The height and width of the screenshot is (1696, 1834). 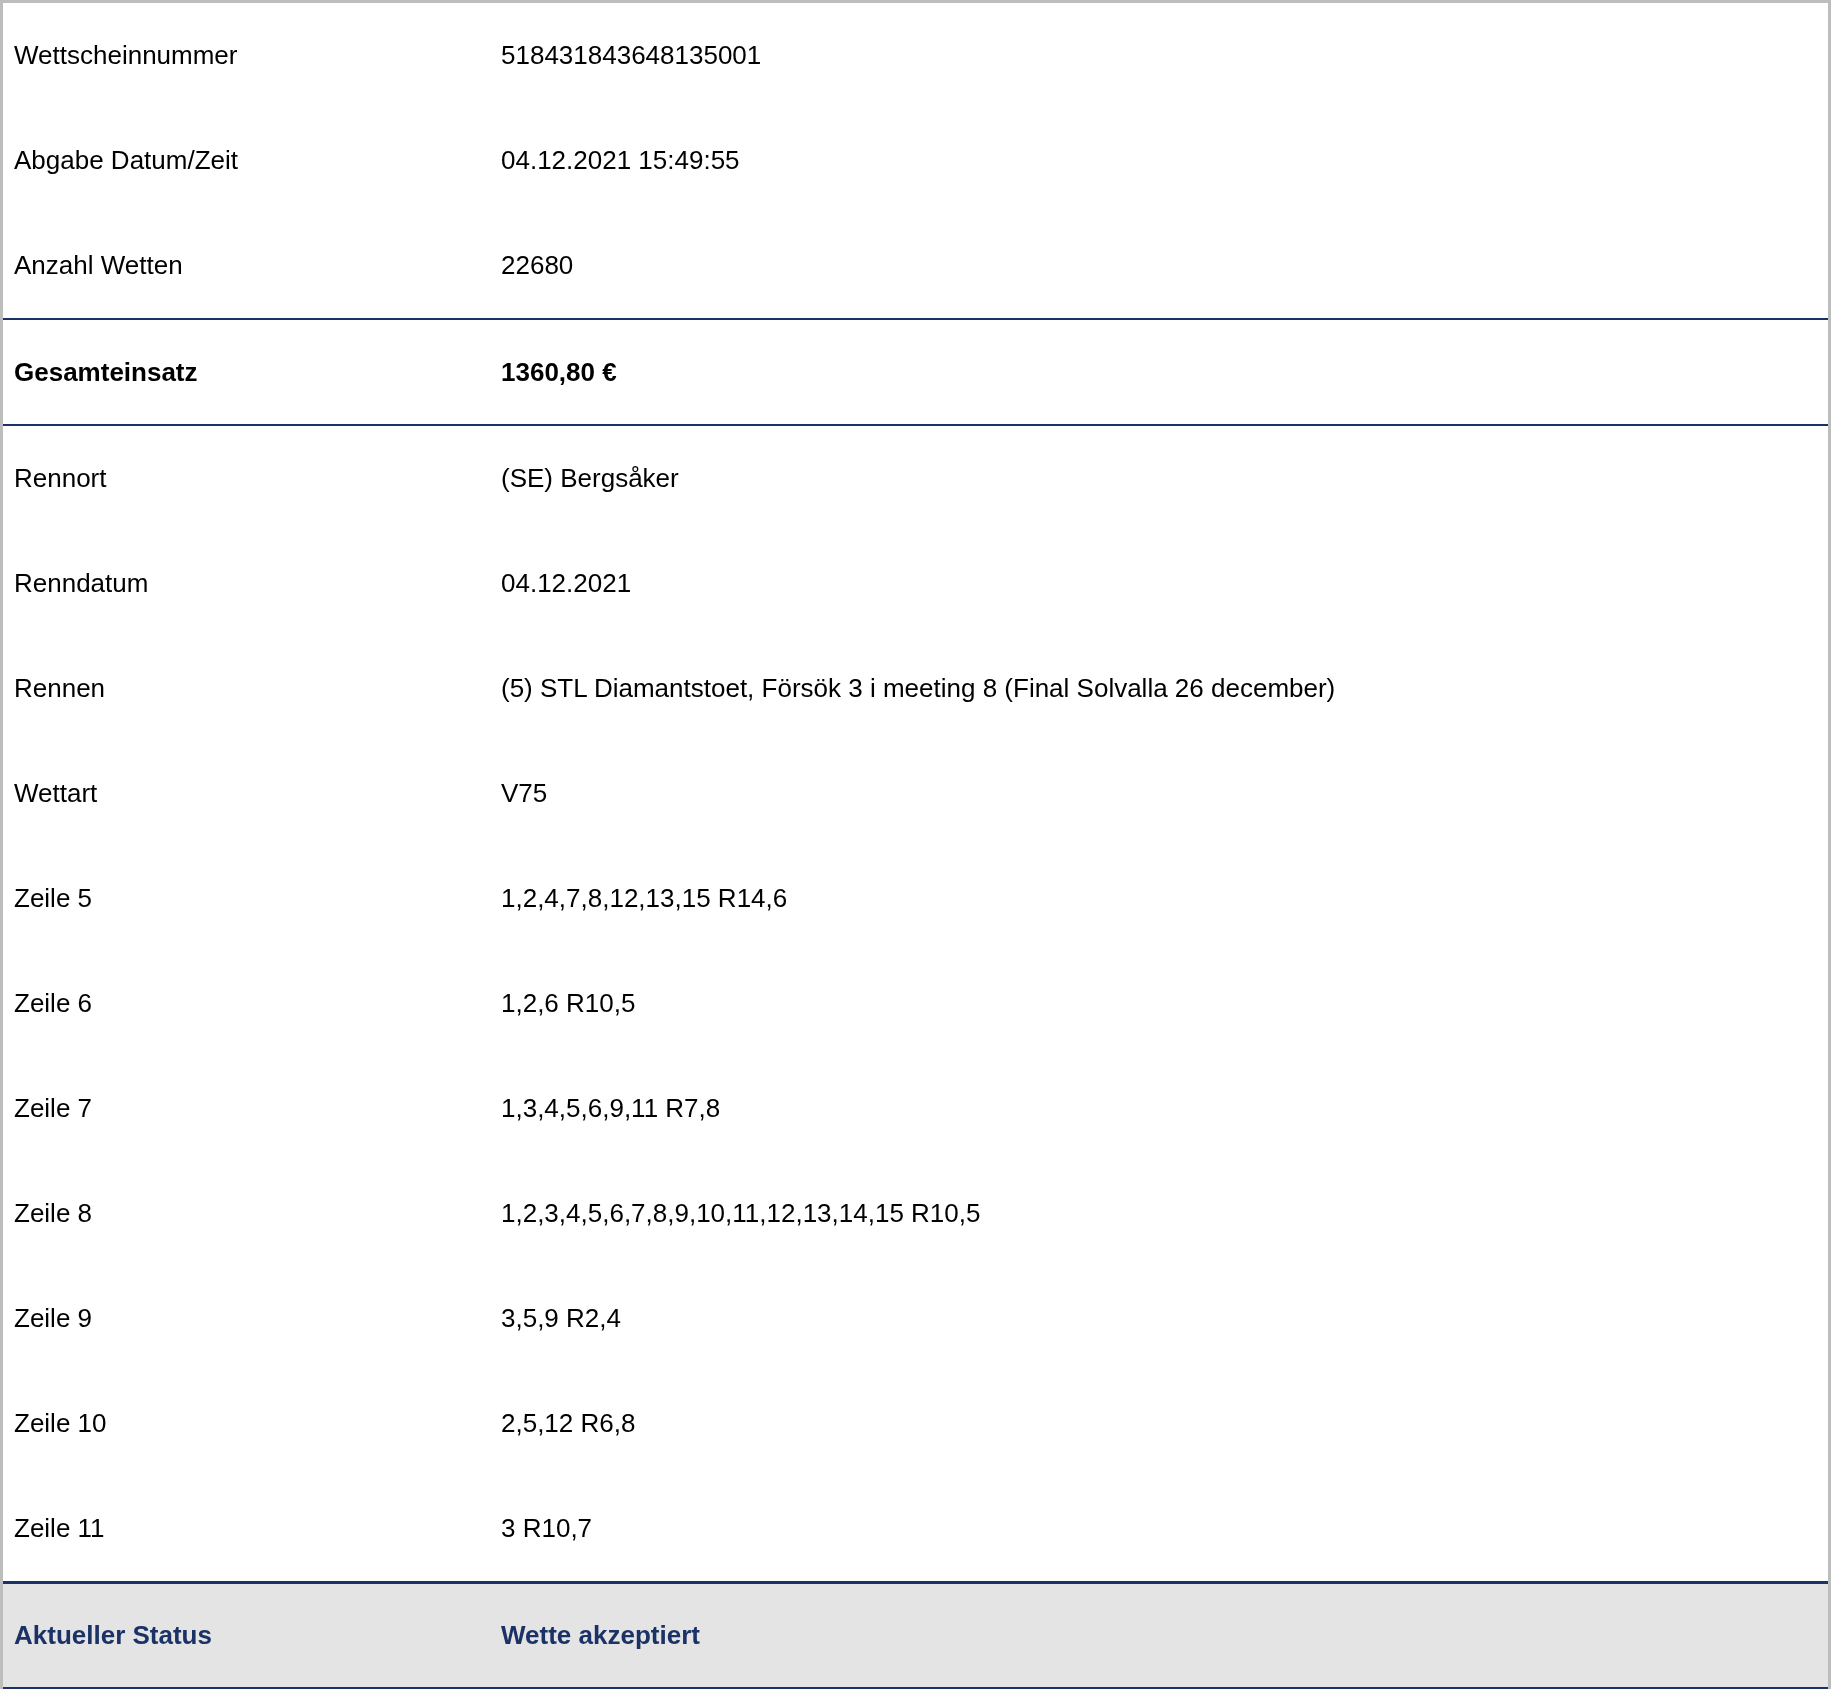 What do you see at coordinates (113, 1635) in the screenshot?
I see `status-label: Aktueller Status` at bounding box center [113, 1635].